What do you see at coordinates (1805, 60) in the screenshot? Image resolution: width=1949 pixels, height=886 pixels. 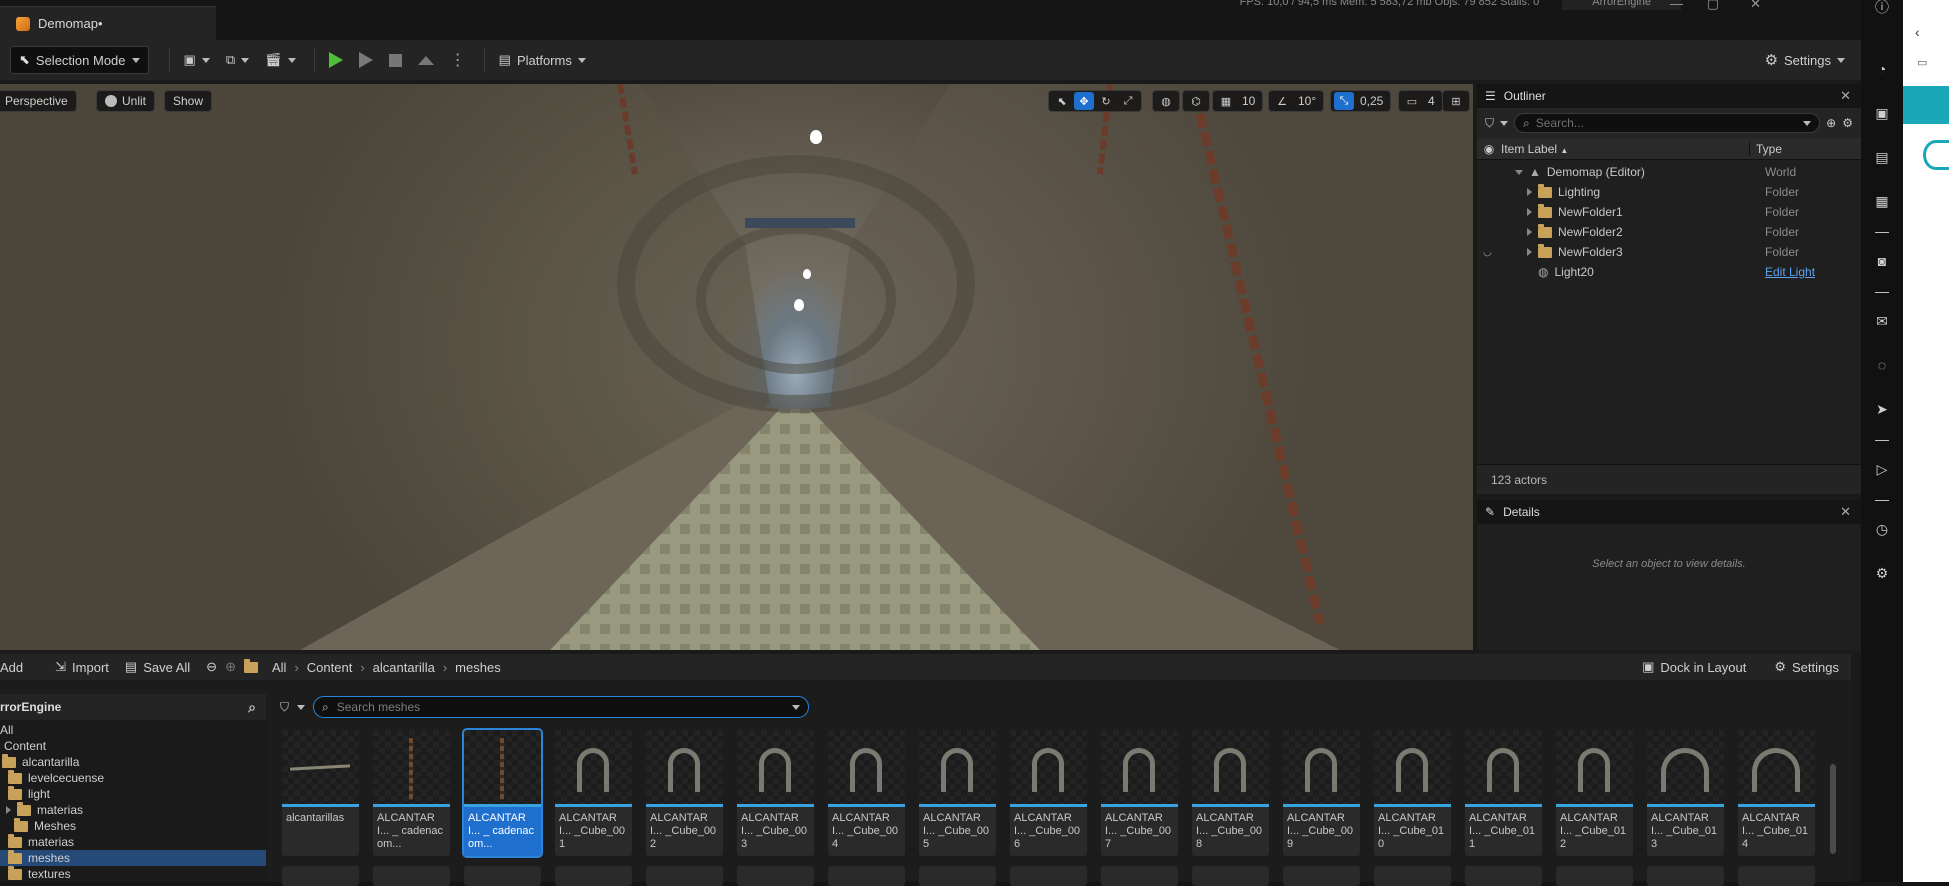 I see `toolbar-settings-button: ⚙ Settings` at bounding box center [1805, 60].